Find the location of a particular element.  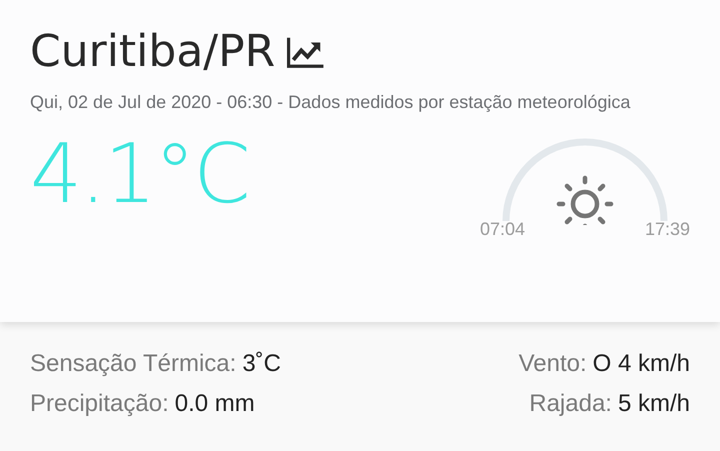

sunset-time: 17:39 is located at coordinates (667, 229).